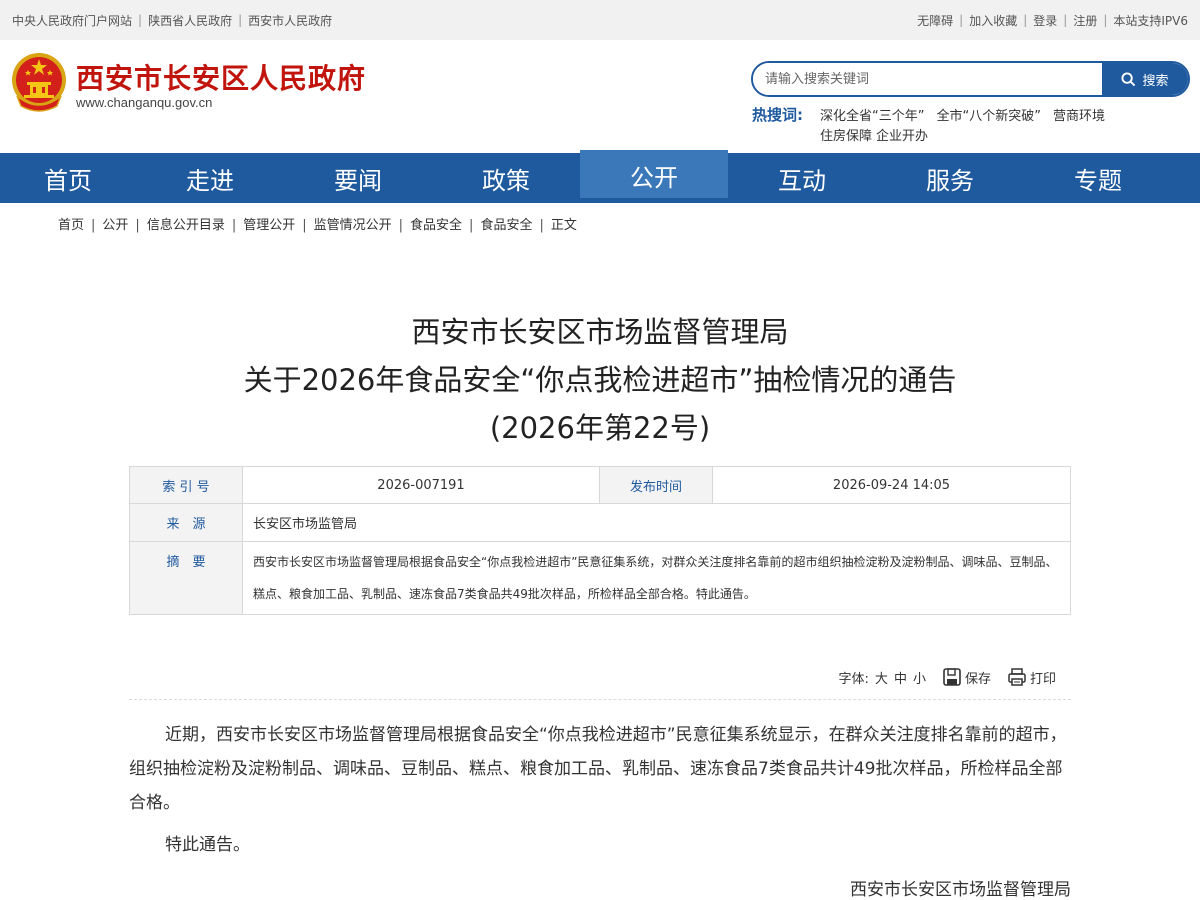 The image size is (1200, 900). What do you see at coordinates (654, 174) in the screenshot?
I see `nav-item-public: 公开` at bounding box center [654, 174].